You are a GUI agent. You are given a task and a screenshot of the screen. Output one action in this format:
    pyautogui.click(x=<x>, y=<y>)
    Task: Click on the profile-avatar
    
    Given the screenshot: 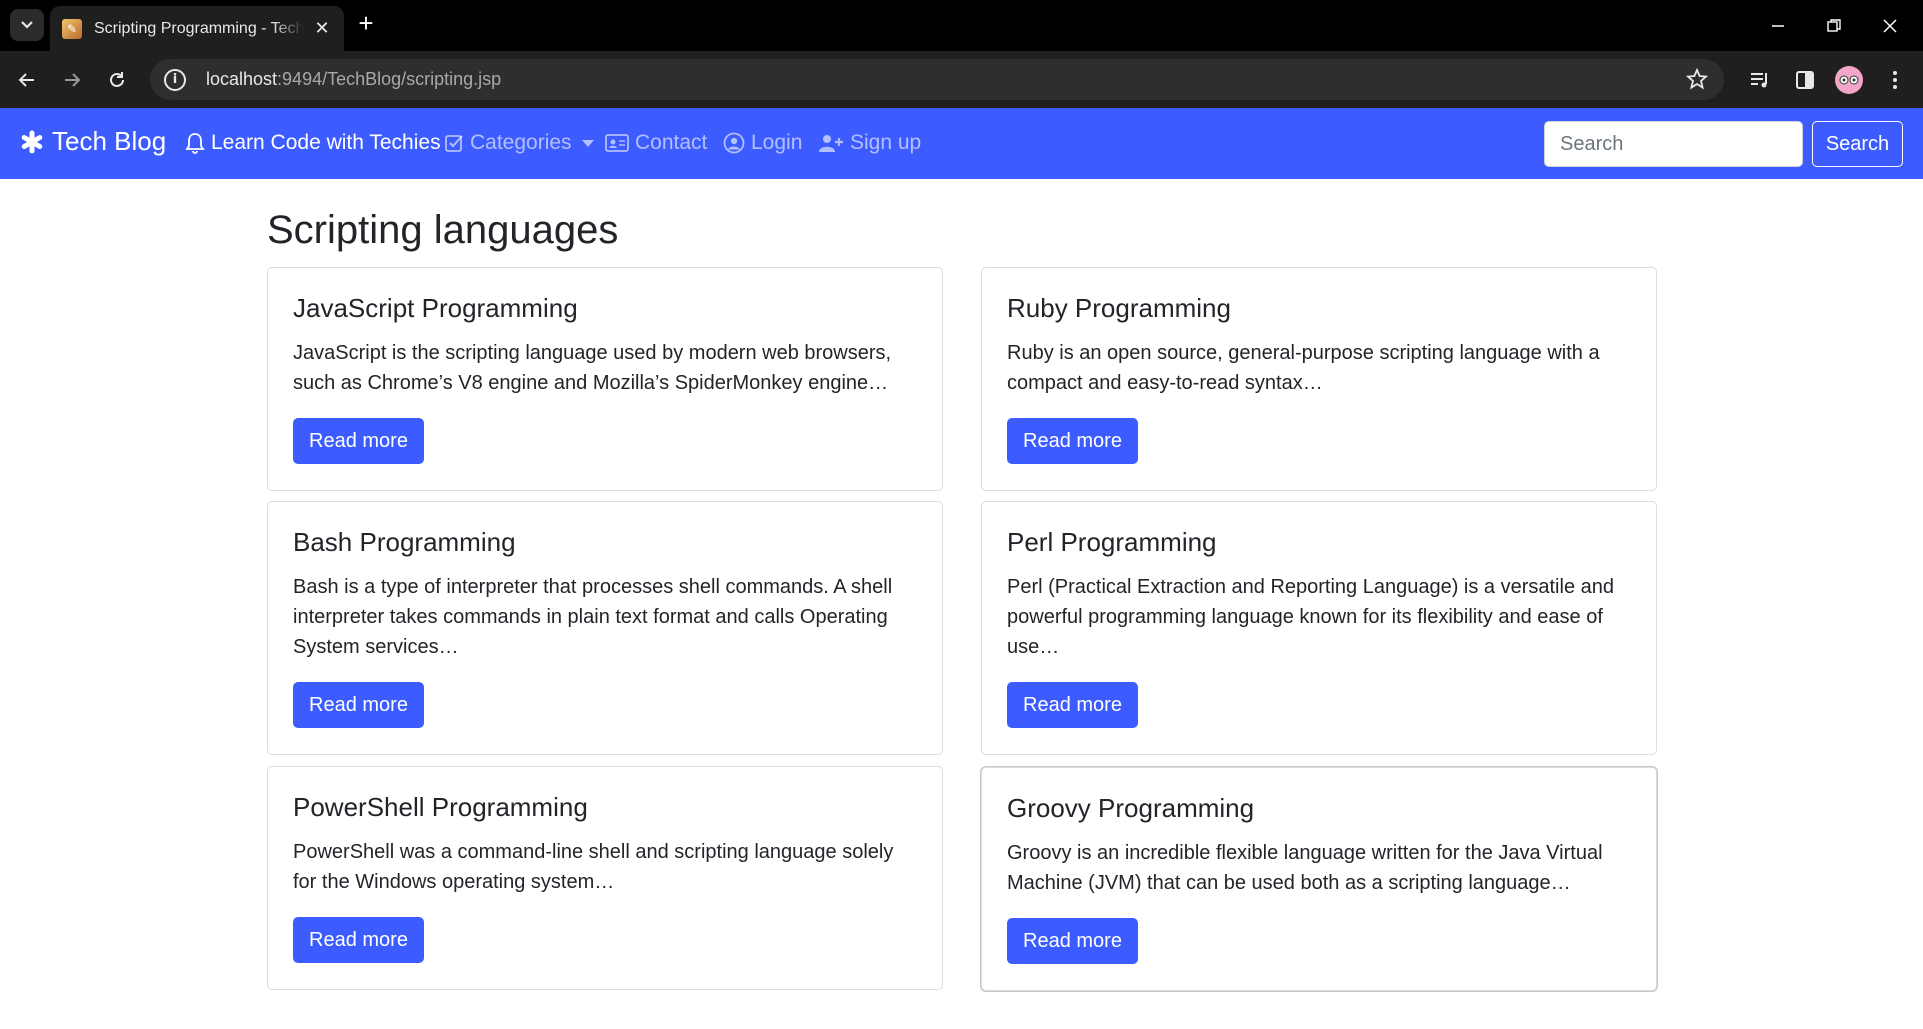 What is the action you would take?
    pyautogui.click(x=1849, y=80)
    